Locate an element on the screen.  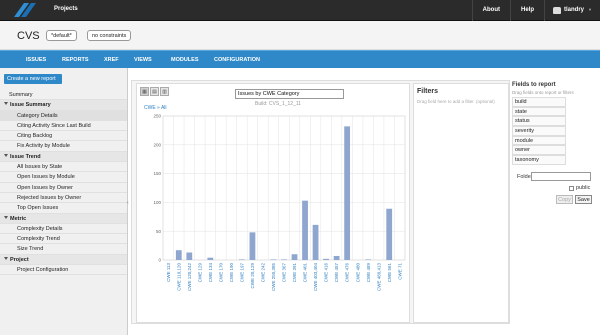
x-tick-label: CWE 170 is located at coordinates (220, 273).